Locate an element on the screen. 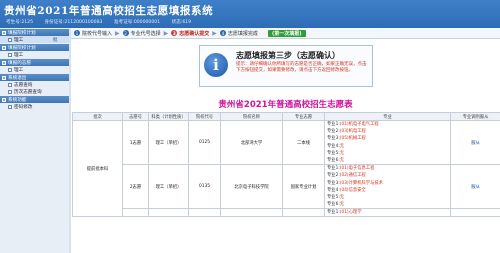  major-line: 专业1:(01)心理学 is located at coordinates (388, 212).